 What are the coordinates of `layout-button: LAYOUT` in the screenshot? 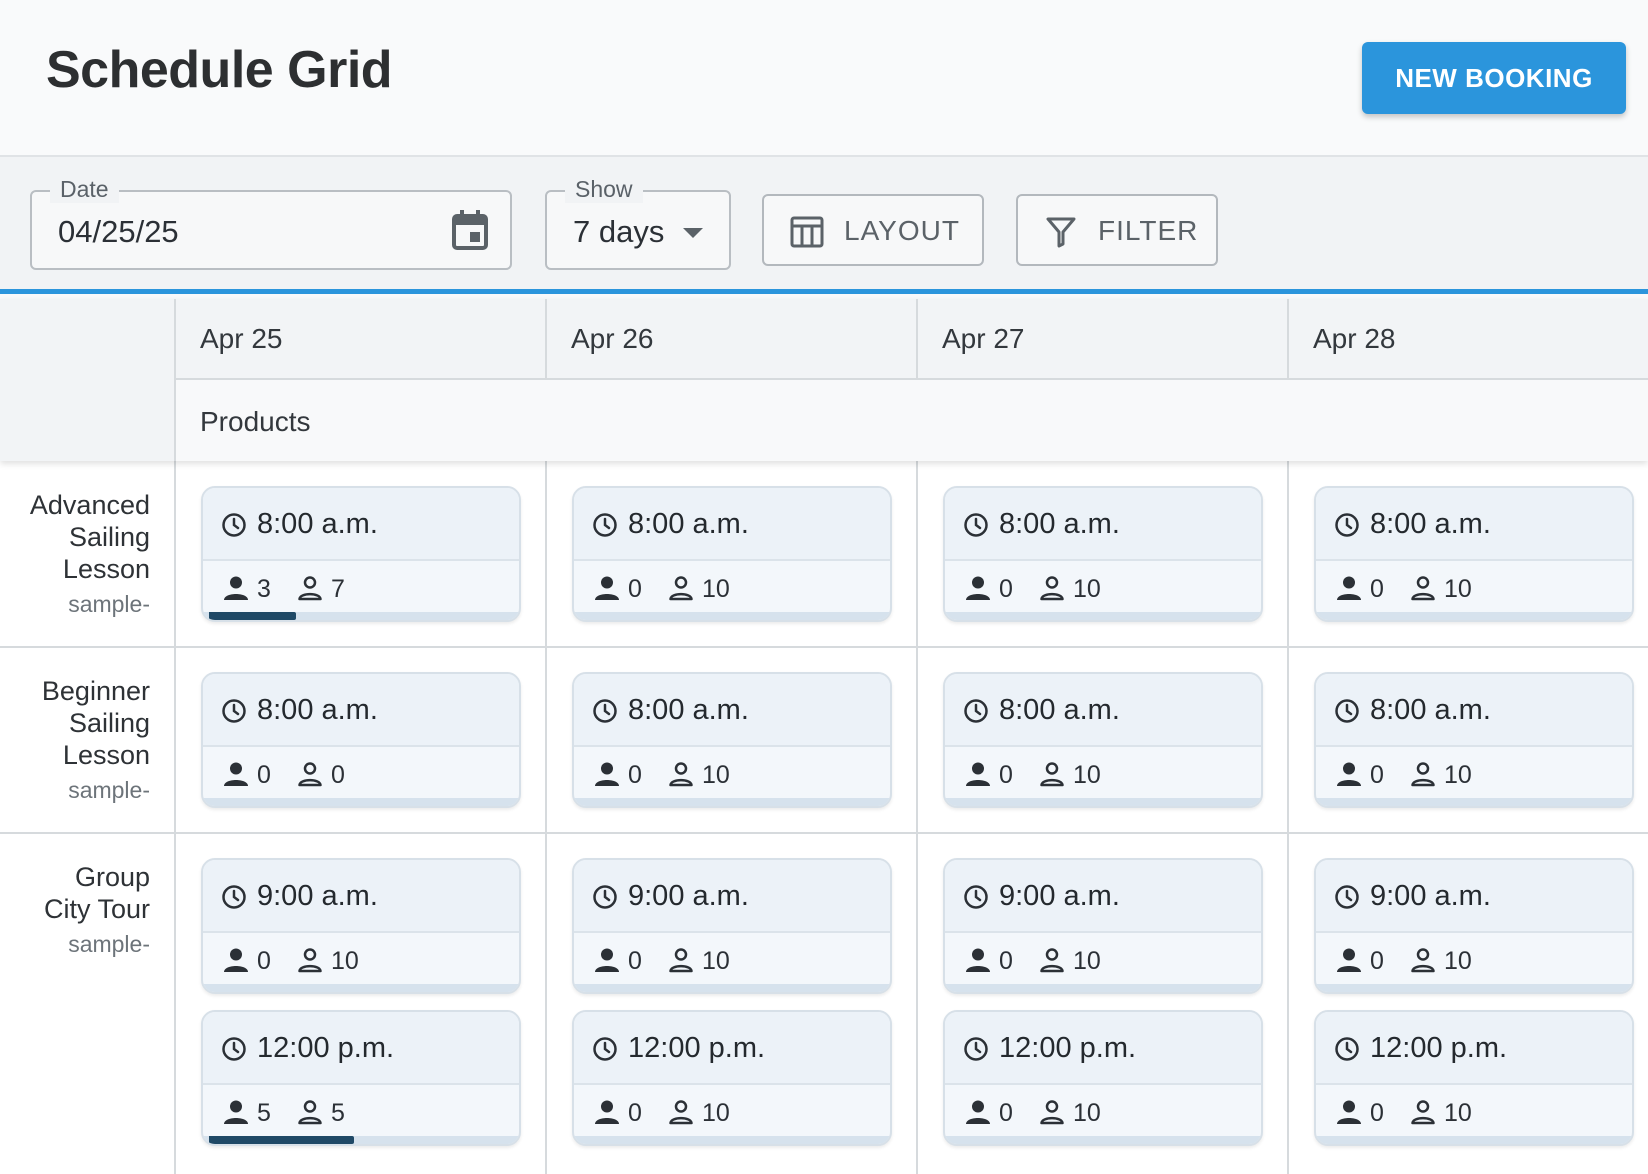 It's located at (873, 230).